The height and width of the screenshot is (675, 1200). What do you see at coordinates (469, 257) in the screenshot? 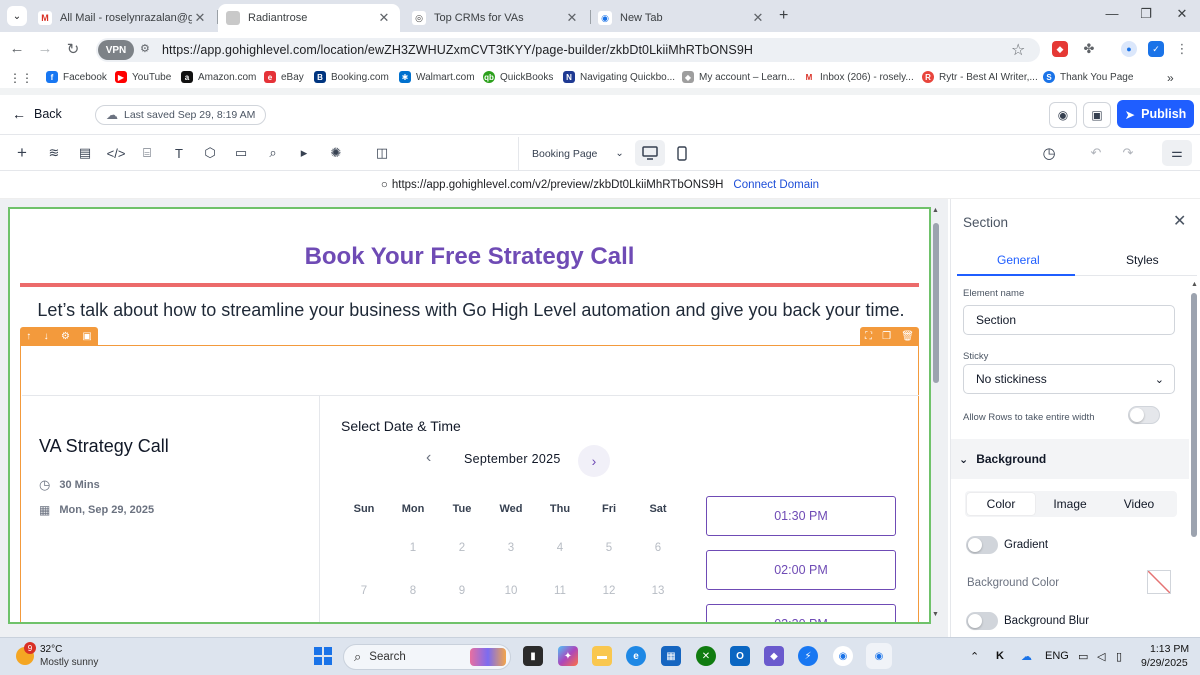
I see `page-headline: Book Your Free Strategy Call` at bounding box center [469, 257].